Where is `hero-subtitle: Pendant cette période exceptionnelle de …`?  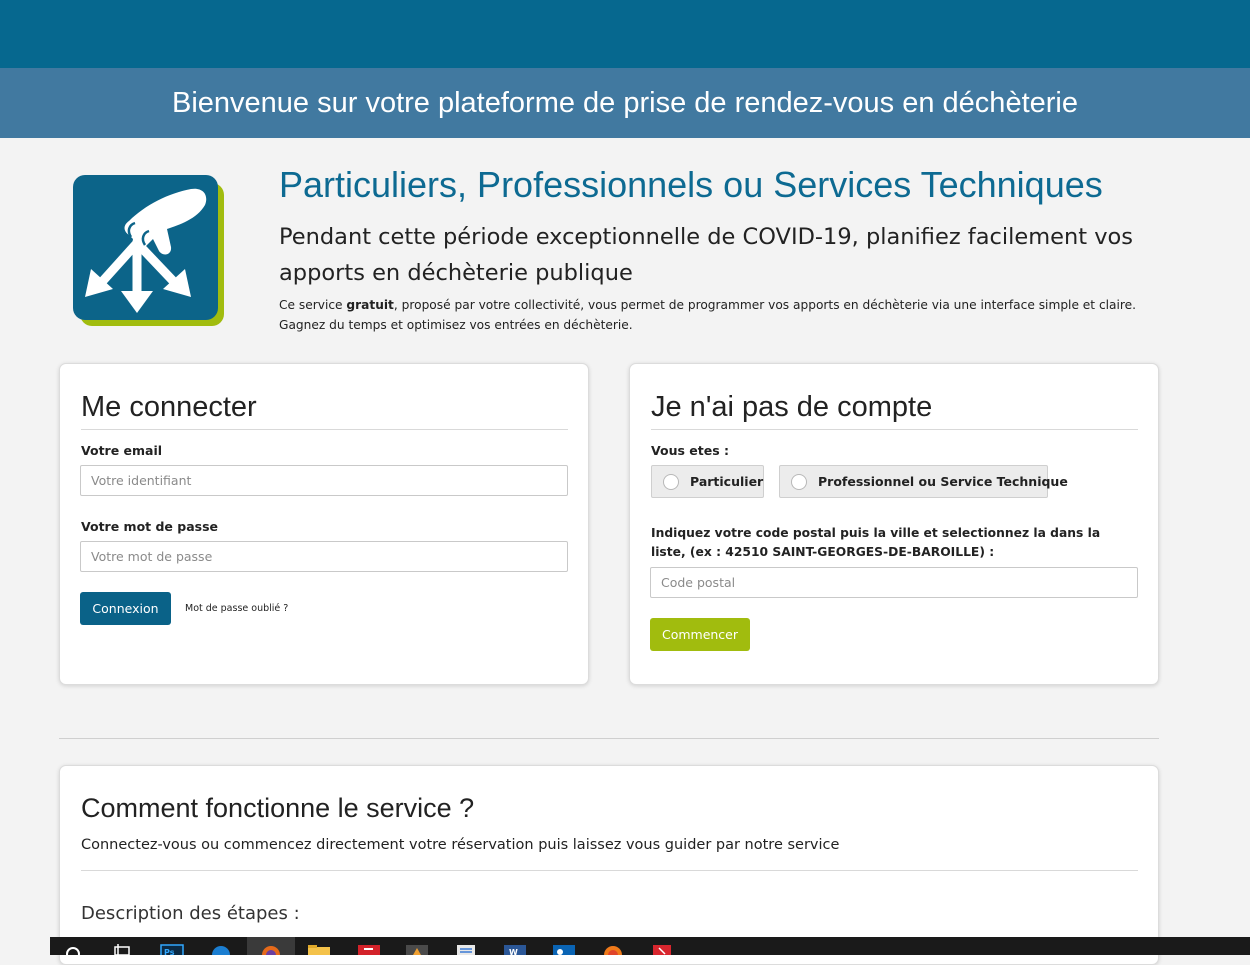
hero-subtitle: Pendant cette période exceptionnelle de … is located at coordinates (706, 255).